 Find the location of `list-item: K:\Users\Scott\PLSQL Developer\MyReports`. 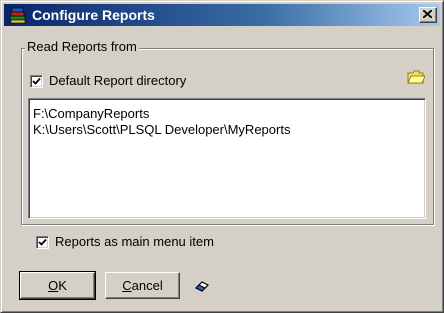

list-item: K:\Users\Scott\PLSQL Developer\MyReports is located at coordinates (227, 130).